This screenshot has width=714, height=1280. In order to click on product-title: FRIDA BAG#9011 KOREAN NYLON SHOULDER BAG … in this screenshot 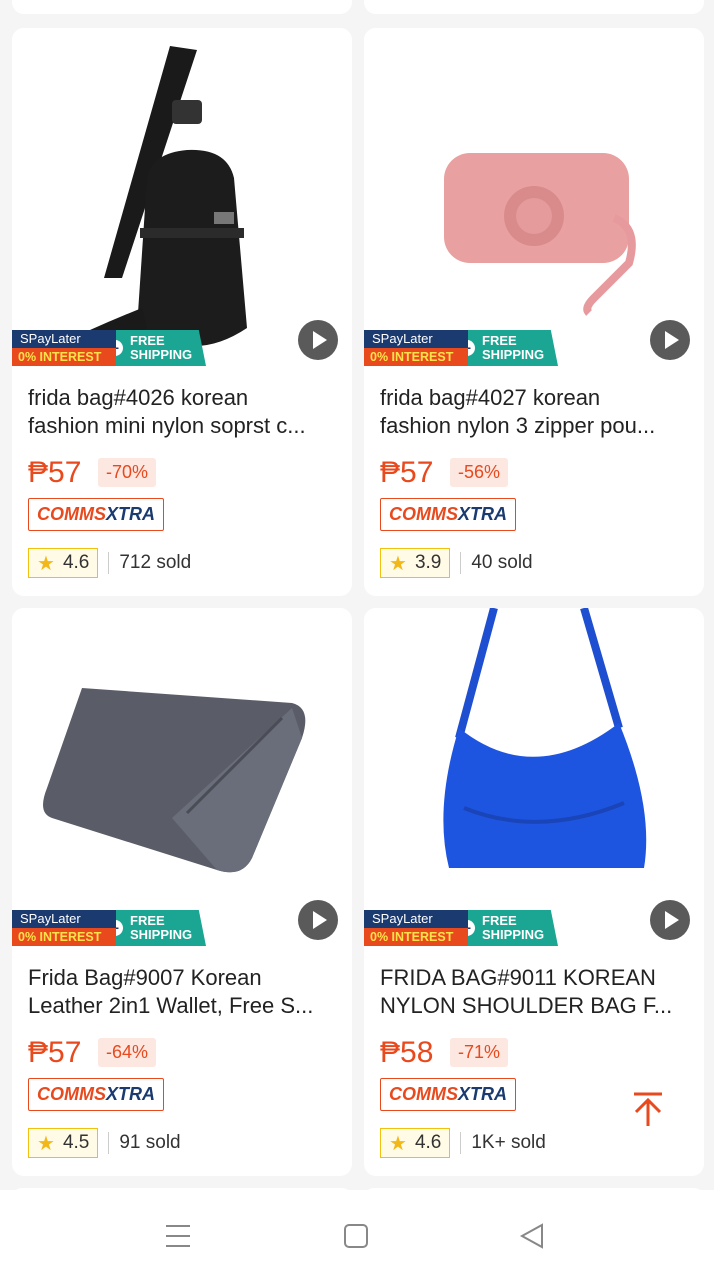, I will do `click(536, 992)`.